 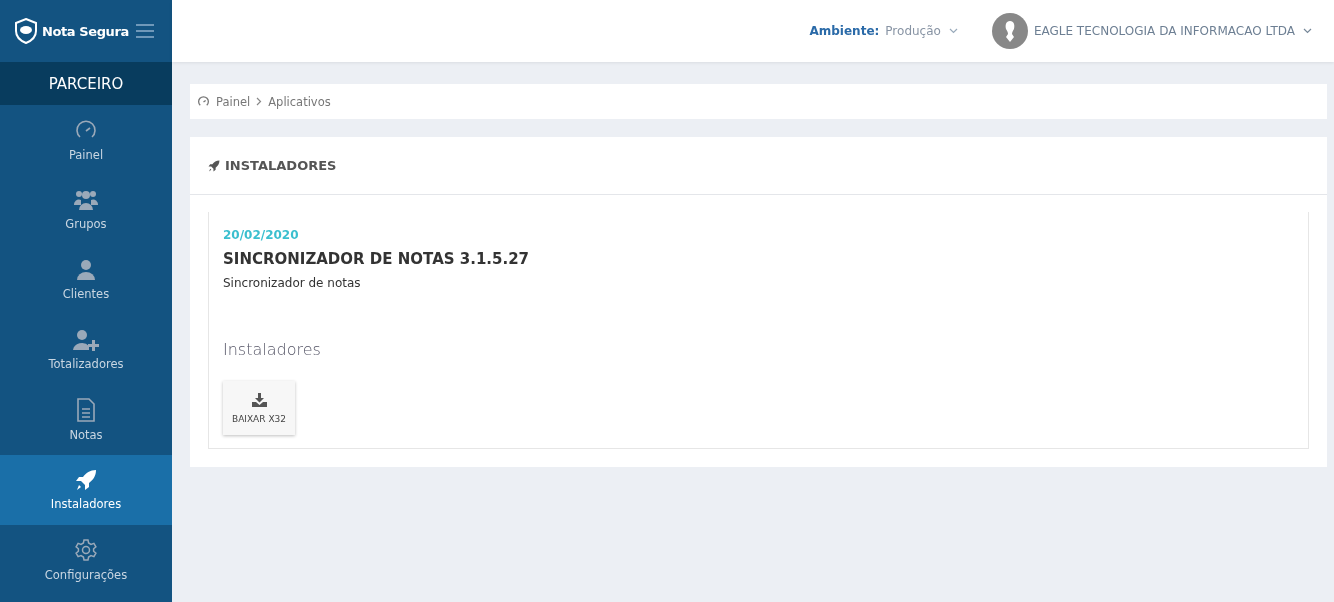 I want to click on sidebar-item: Grupos, so click(x=86, y=210).